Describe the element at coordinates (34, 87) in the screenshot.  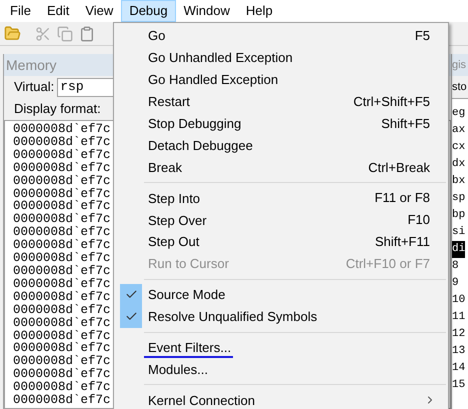
I see `virtual-label: Virtual:` at that location.